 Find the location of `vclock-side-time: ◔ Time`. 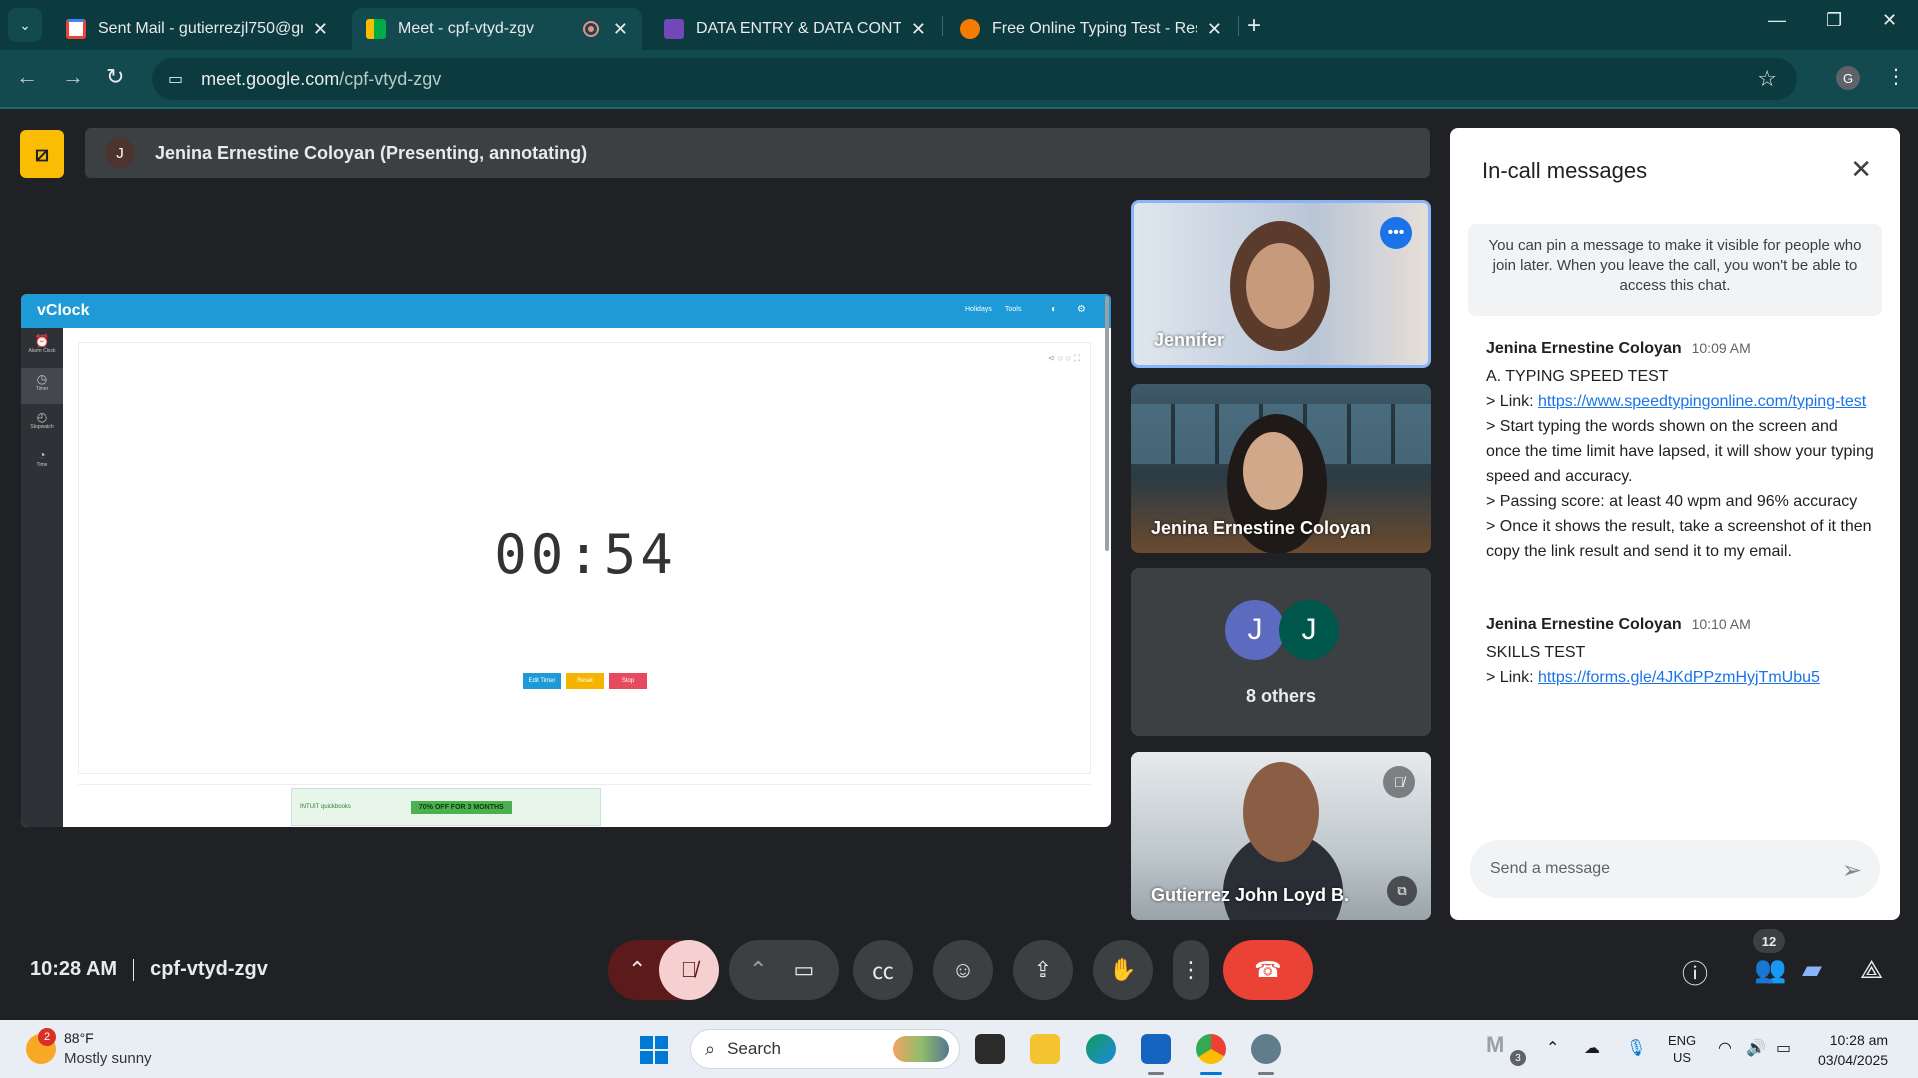

vclock-side-time: ◔ Time is located at coordinates (42, 462).